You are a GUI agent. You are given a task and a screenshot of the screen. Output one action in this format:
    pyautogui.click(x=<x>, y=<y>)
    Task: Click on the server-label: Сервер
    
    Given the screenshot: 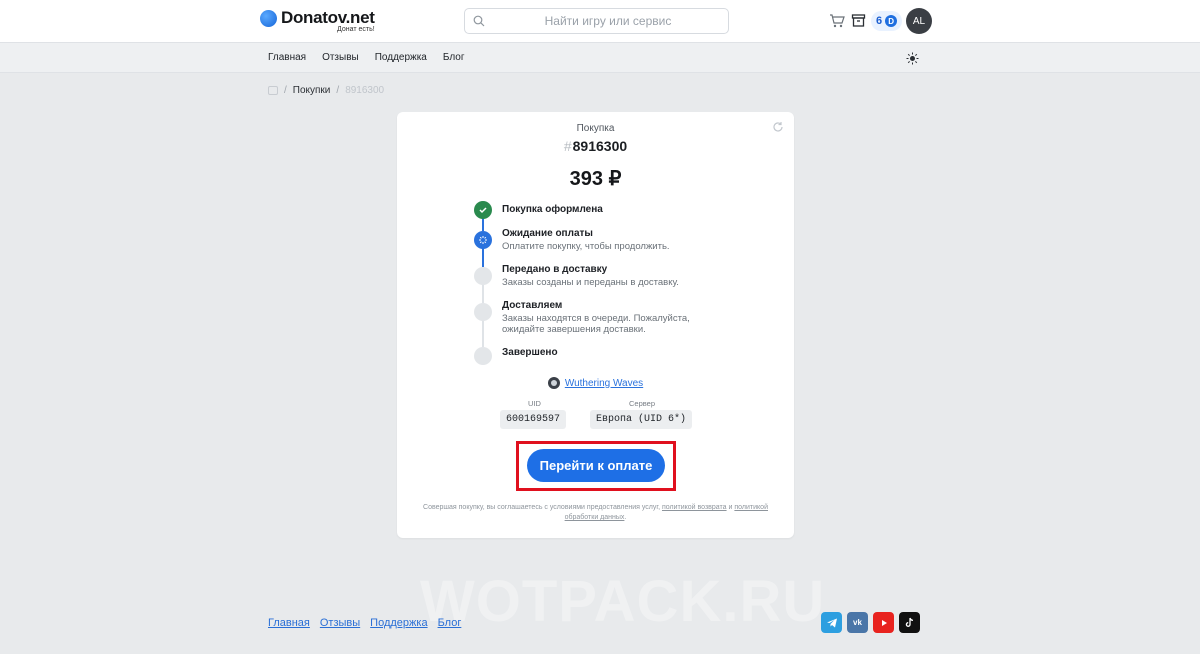 What is the action you would take?
    pyautogui.click(x=642, y=403)
    